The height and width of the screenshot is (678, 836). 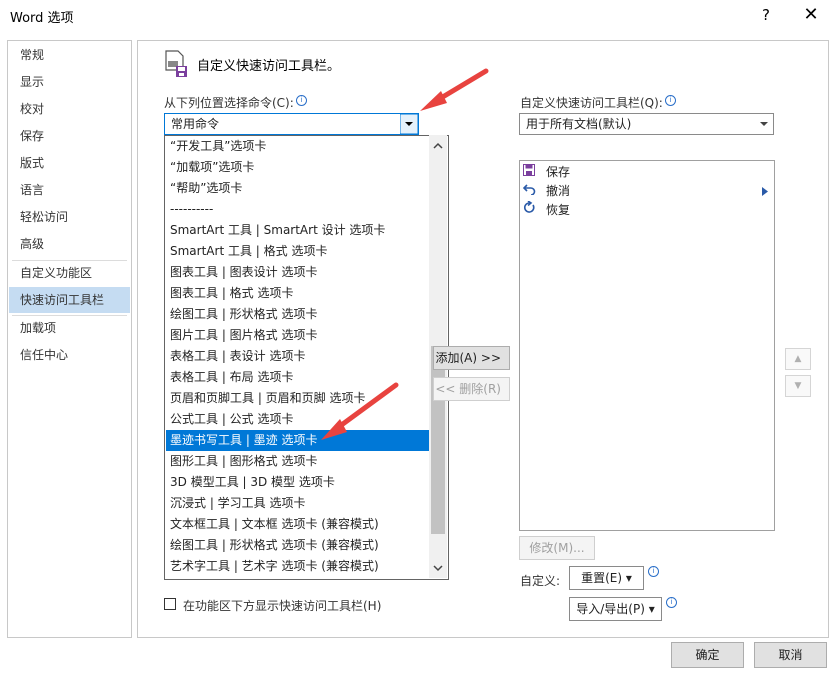 What do you see at coordinates (298, 398) in the screenshot?
I see `dropdown-item: 页眉和页脚工具 | 页眉和页脚 选项卡` at bounding box center [298, 398].